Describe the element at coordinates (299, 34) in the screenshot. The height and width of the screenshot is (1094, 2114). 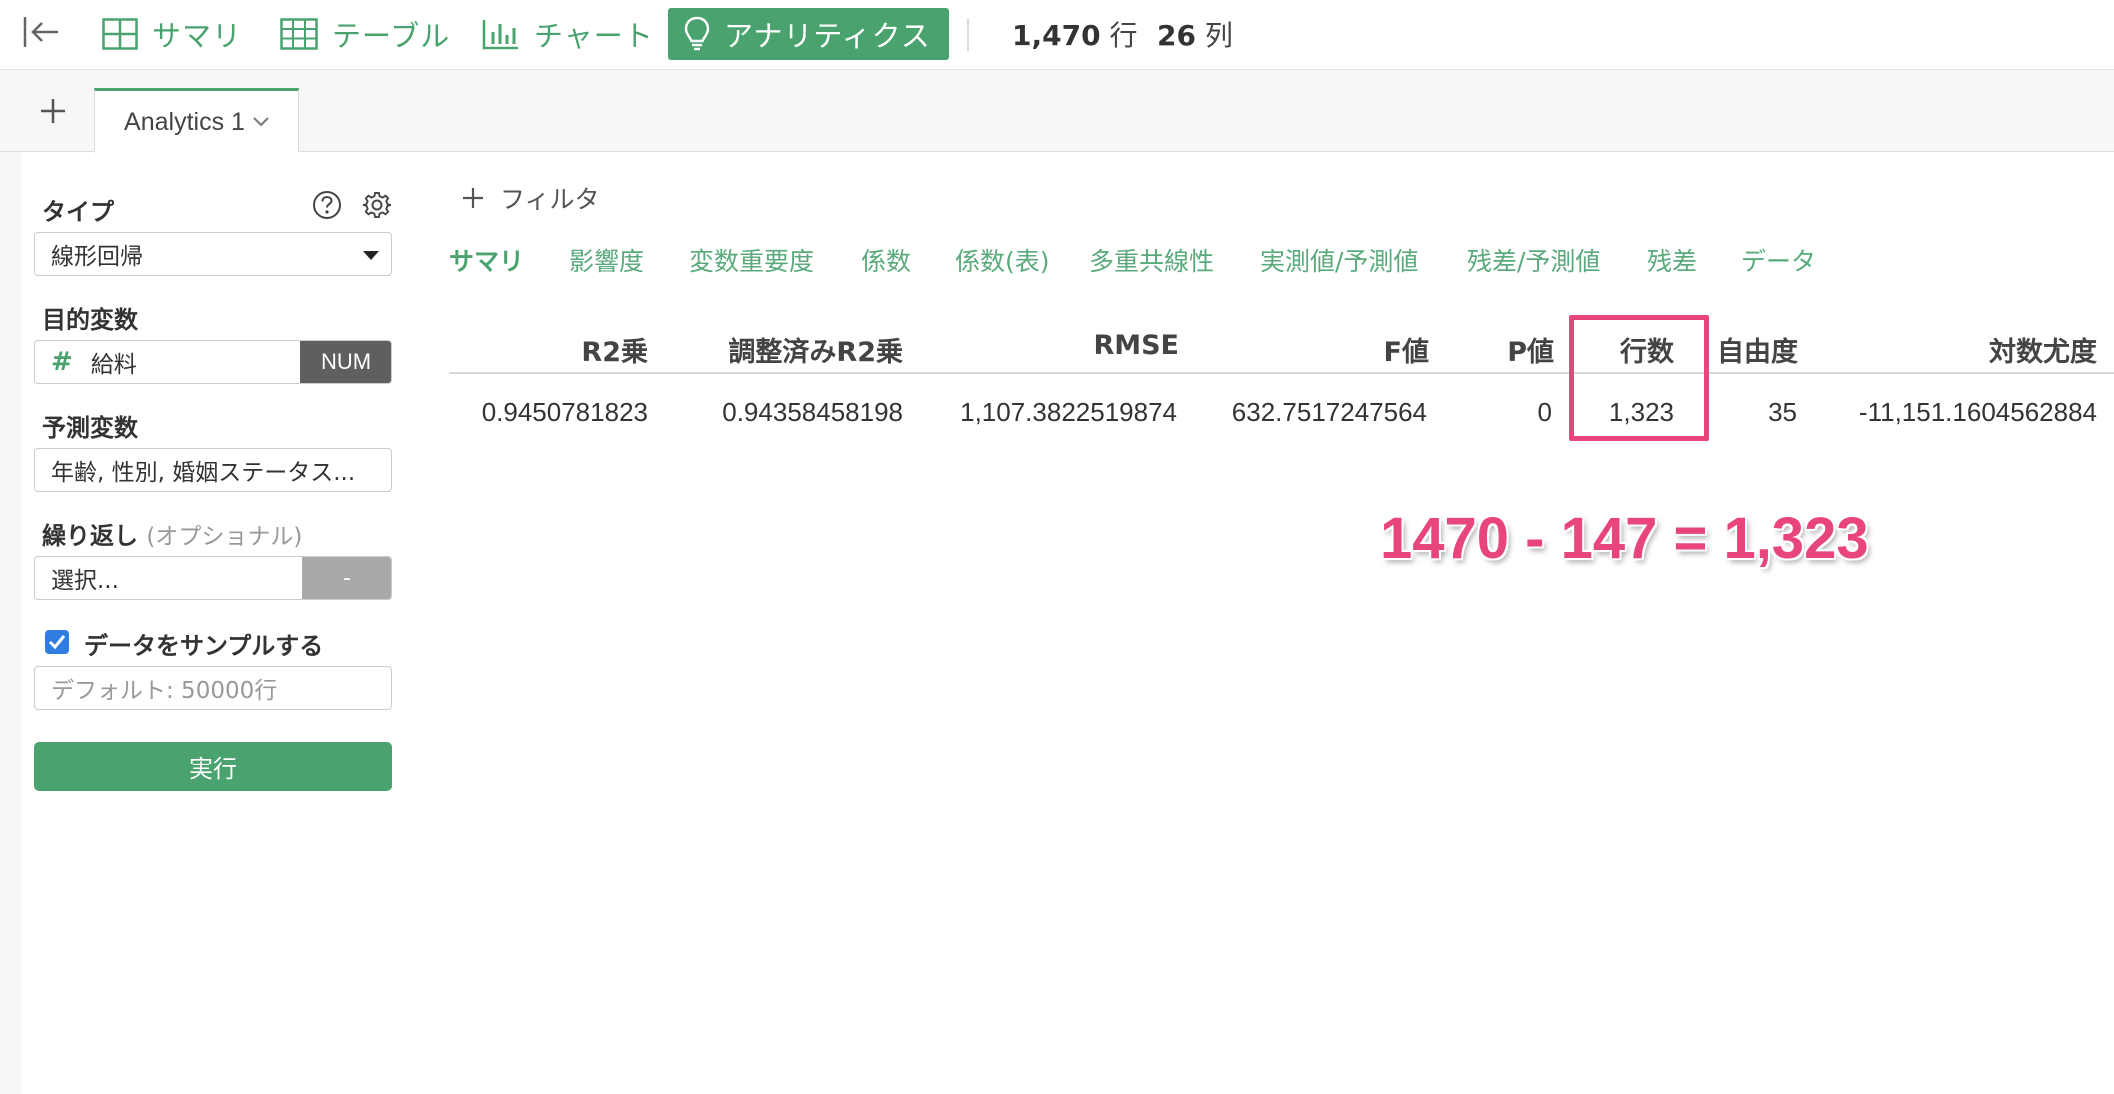
I see `table-icon` at that location.